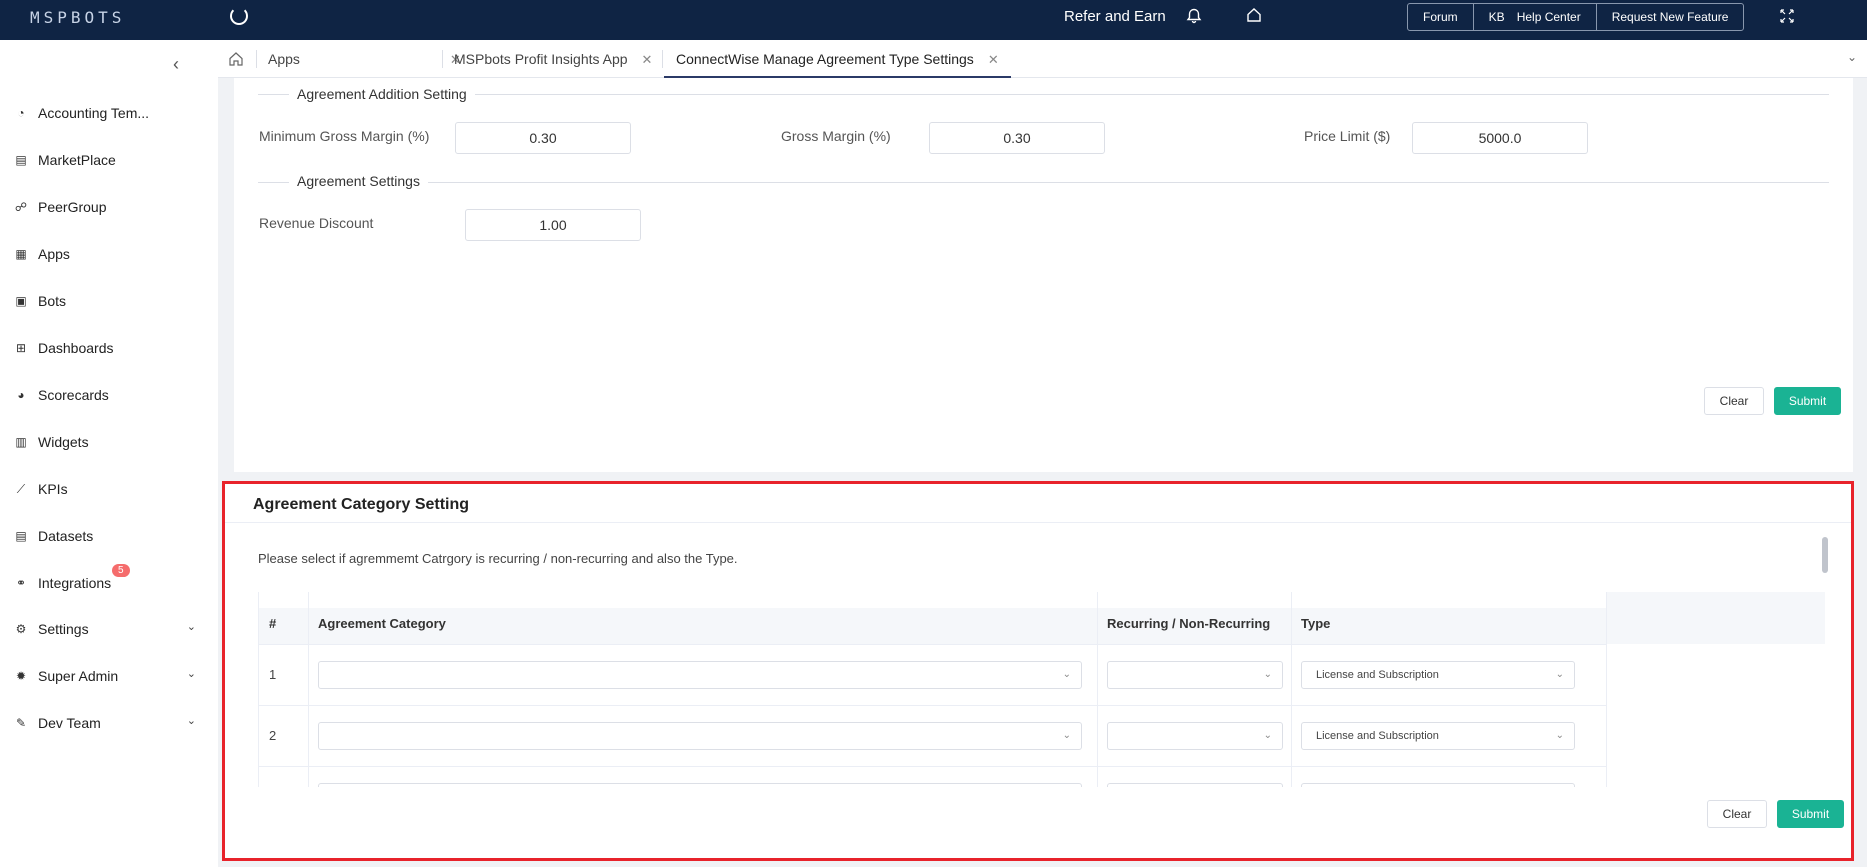  I want to click on gear-icon: ⚙, so click(21, 629).